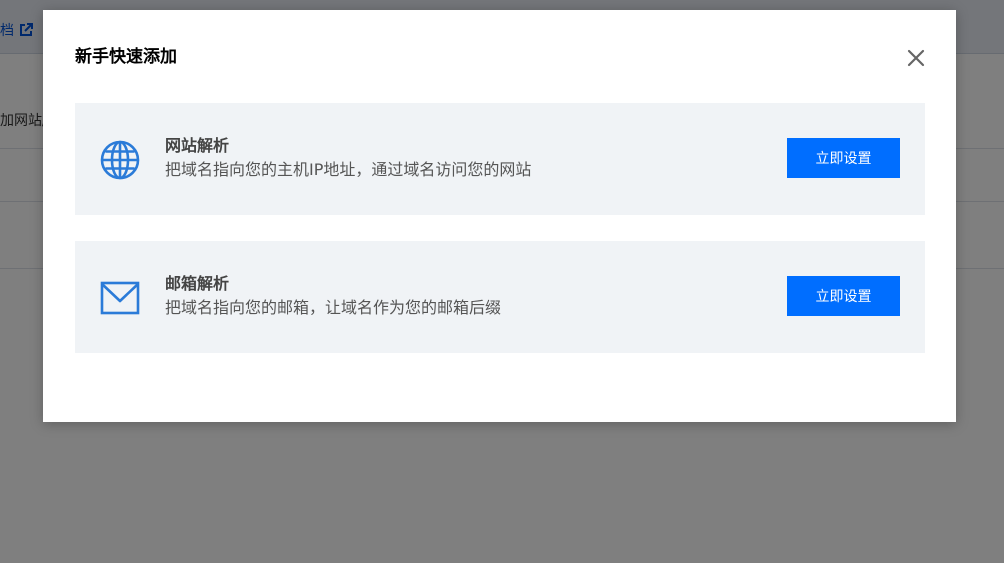 The width and height of the screenshot is (1004, 563). I want to click on mail-icon, so click(120, 298).